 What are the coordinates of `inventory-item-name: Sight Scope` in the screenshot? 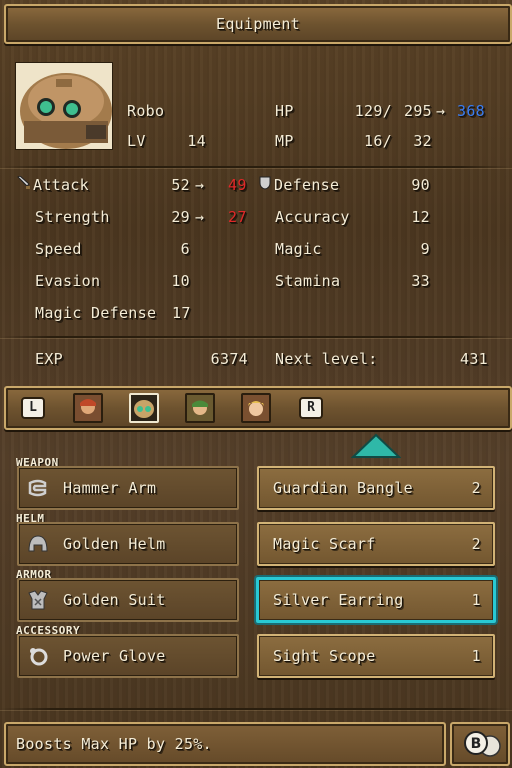 It's located at (324, 656).